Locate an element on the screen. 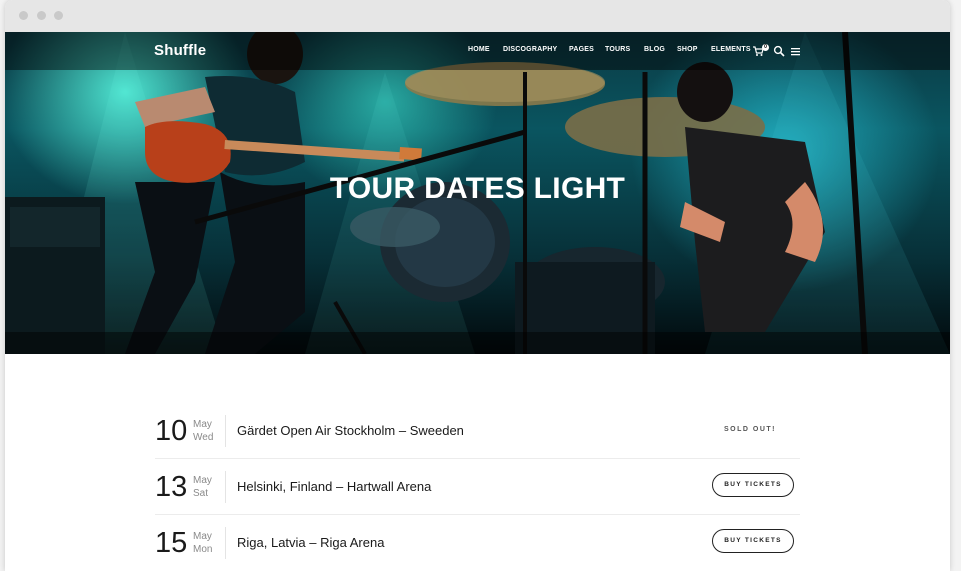 The image size is (961, 571). tour-weekday: Mon is located at coordinates (203, 549).